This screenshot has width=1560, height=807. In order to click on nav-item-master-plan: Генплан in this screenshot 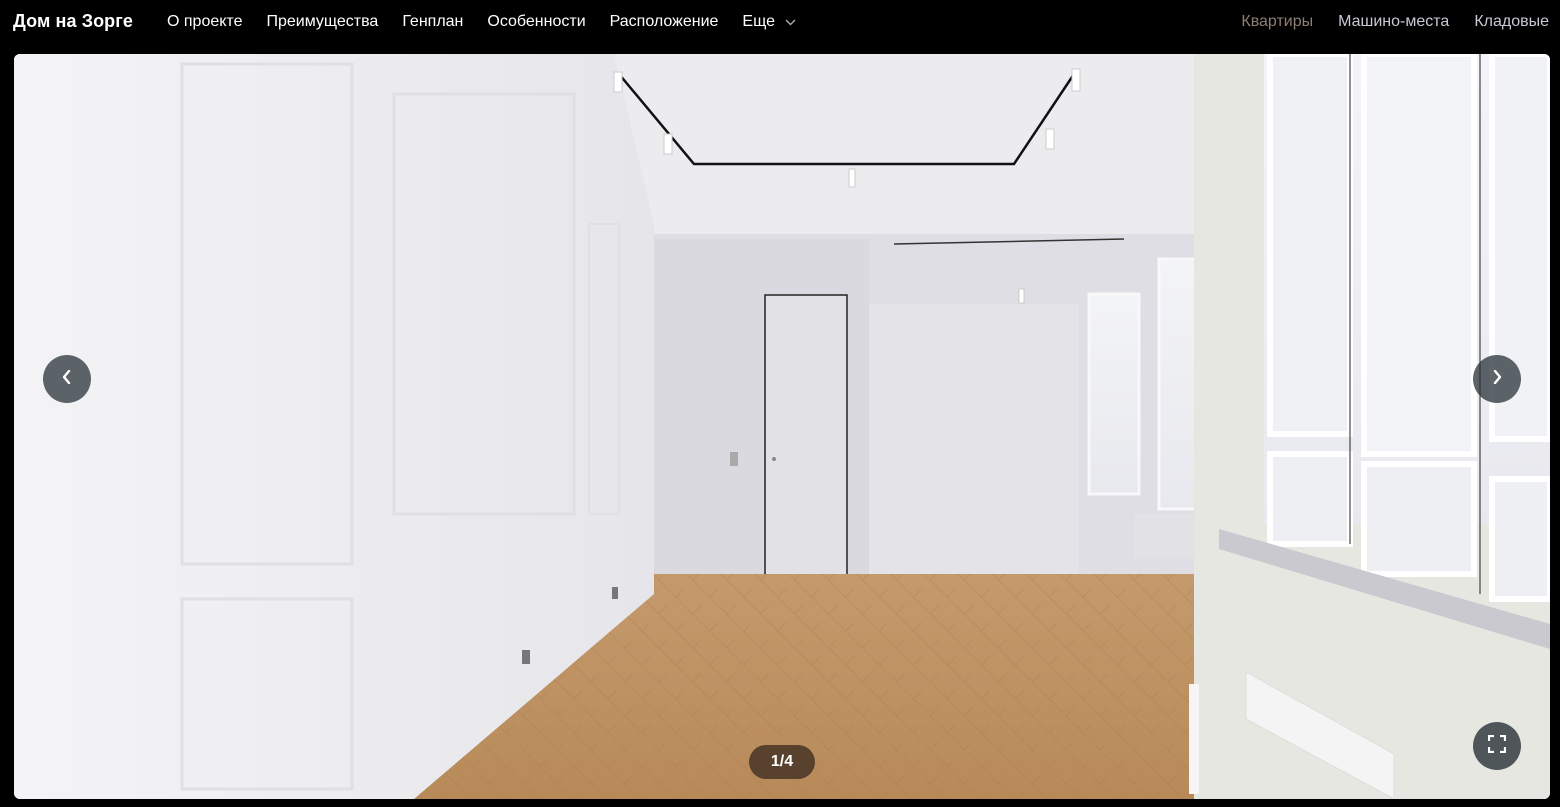, I will do `click(432, 22)`.